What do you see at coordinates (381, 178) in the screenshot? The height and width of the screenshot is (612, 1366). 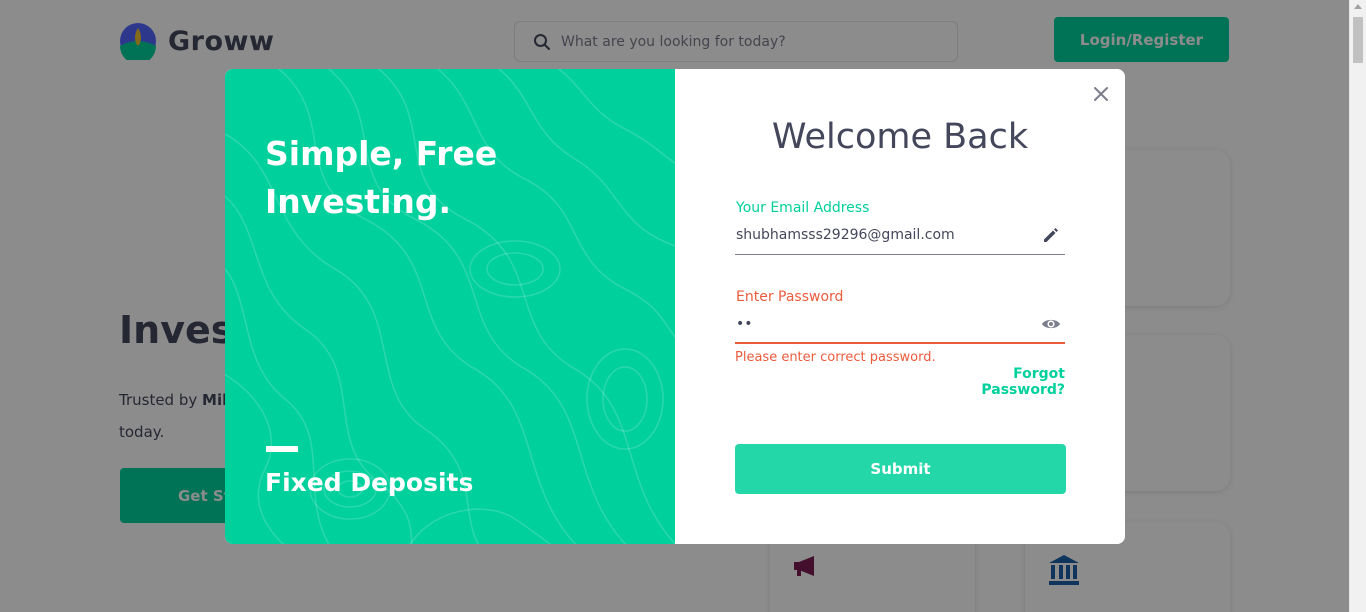 I see `promo-headline: Simple, Free Investing.` at bounding box center [381, 178].